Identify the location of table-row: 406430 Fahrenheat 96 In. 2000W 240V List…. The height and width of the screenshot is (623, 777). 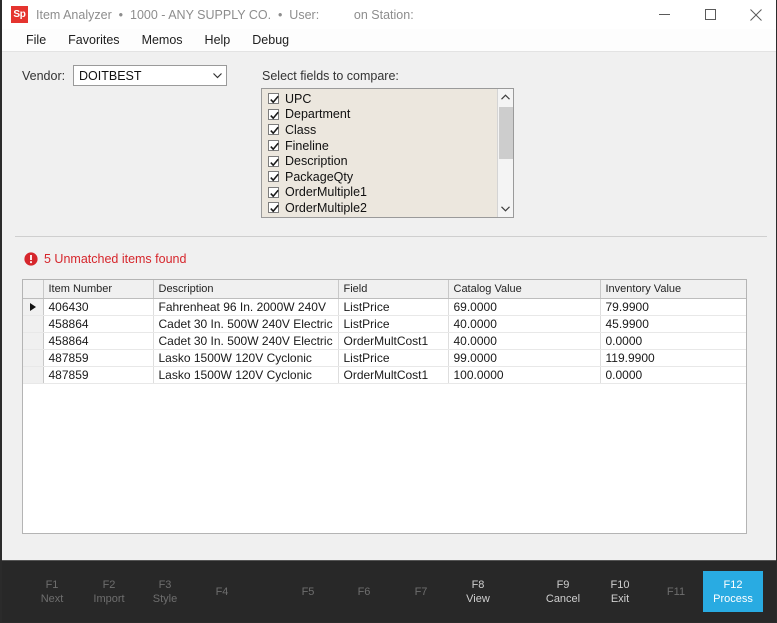
(384, 307).